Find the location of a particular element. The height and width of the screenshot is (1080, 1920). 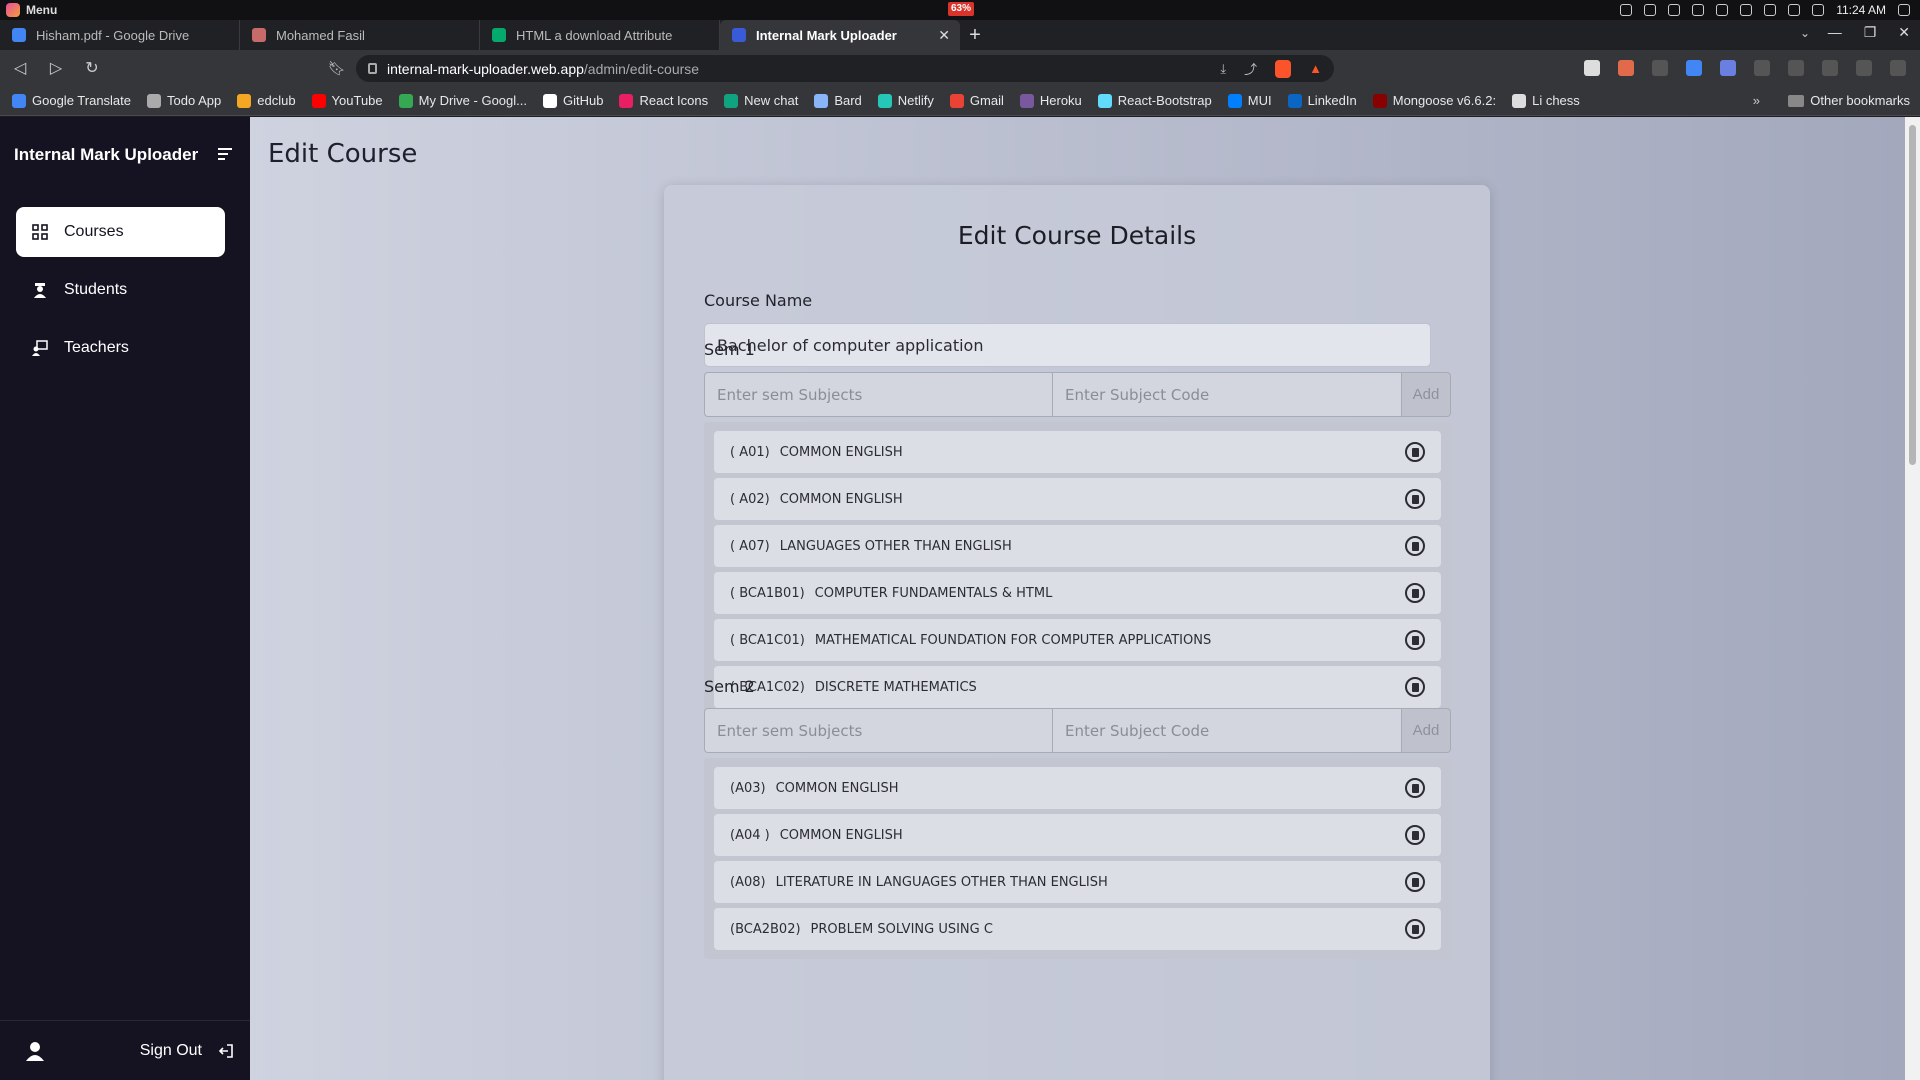

tab-internal-mark-uploader: Internal Mark Uploader ✕ is located at coordinates (840, 35).